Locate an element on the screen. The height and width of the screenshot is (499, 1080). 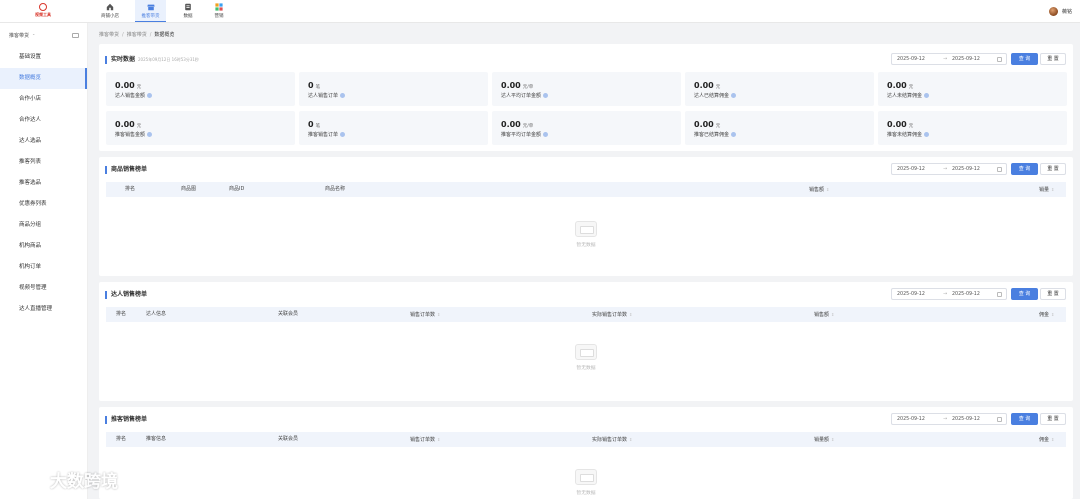
sidebar-item-promoter-list: 推客列表 is located at coordinates (43, 162).